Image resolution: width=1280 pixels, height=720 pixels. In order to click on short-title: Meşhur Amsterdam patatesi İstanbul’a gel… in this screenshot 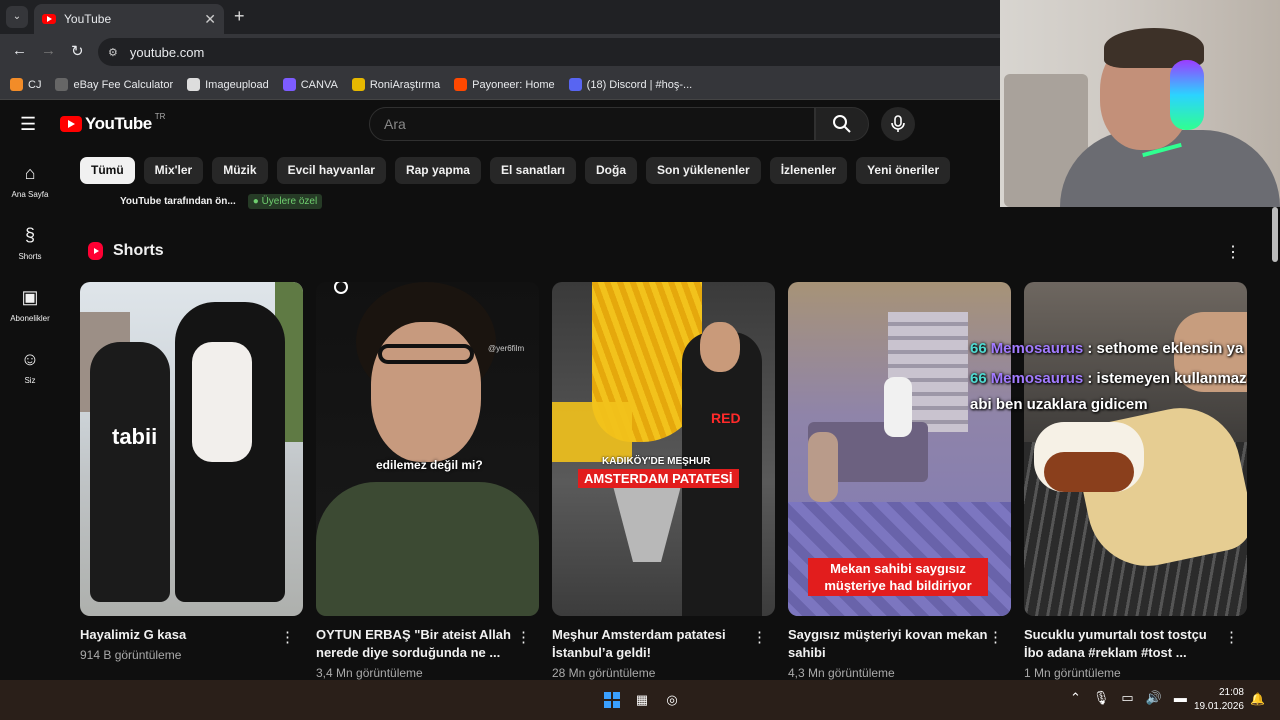, I will do `click(652, 644)`.